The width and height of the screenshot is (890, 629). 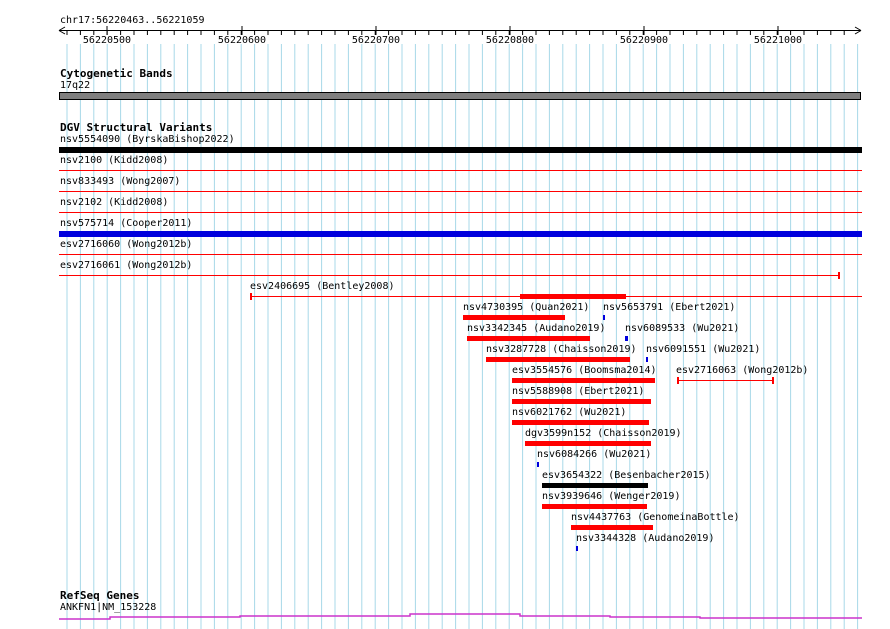 What do you see at coordinates (569, 413) in the screenshot?
I see `dgv-feature-label: nsv6021762 (Wu2021)` at bounding box center [569, 413].